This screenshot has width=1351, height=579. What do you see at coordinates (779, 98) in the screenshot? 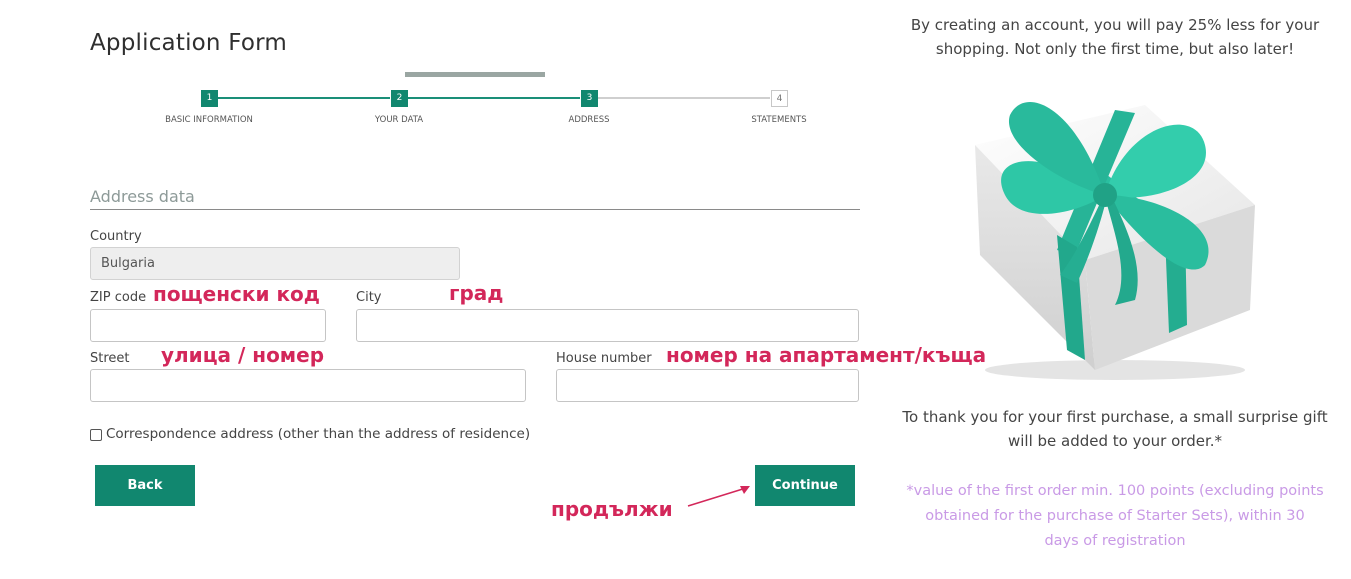
I see `step-4-marker: 4` at bounding box center [779, 98].